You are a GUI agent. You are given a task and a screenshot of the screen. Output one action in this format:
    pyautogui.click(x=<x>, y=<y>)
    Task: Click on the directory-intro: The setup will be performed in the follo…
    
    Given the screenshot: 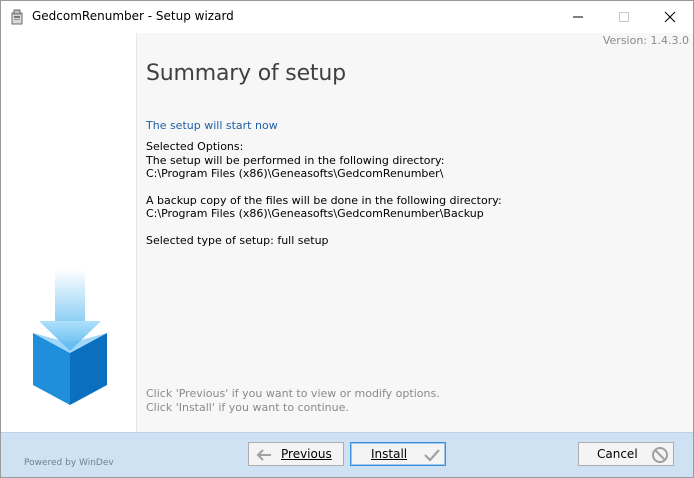 What is the action you would take?
    pyautogui.click(x=295, y=160)
    